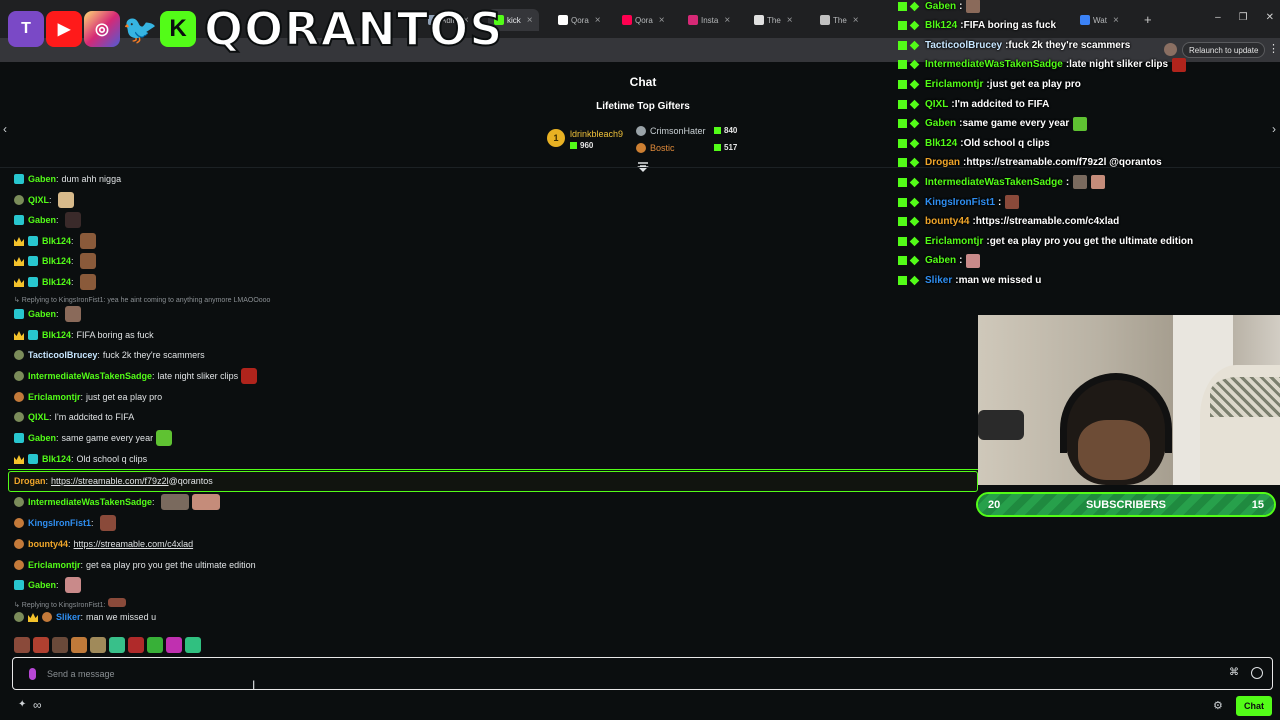  Describe the element at coordinates (1254, 706) in the screenshot. I see `send-chat-button: Chat` at that location.